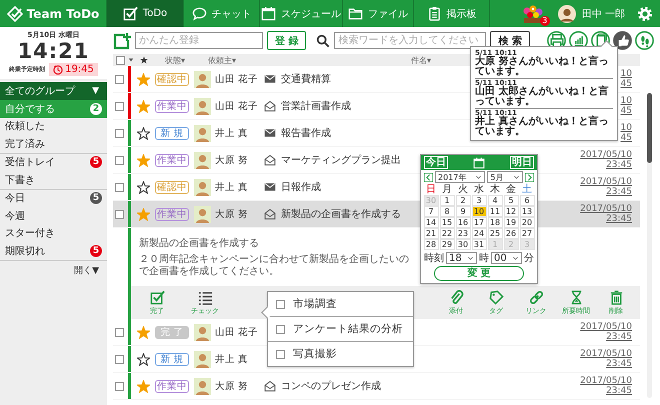 The width and height of the screenshot is (660, 405). What do you see at coordinates (463, 233) in the screenshot?
I see `calendar-day: 23` at bounding box center [463, 233].